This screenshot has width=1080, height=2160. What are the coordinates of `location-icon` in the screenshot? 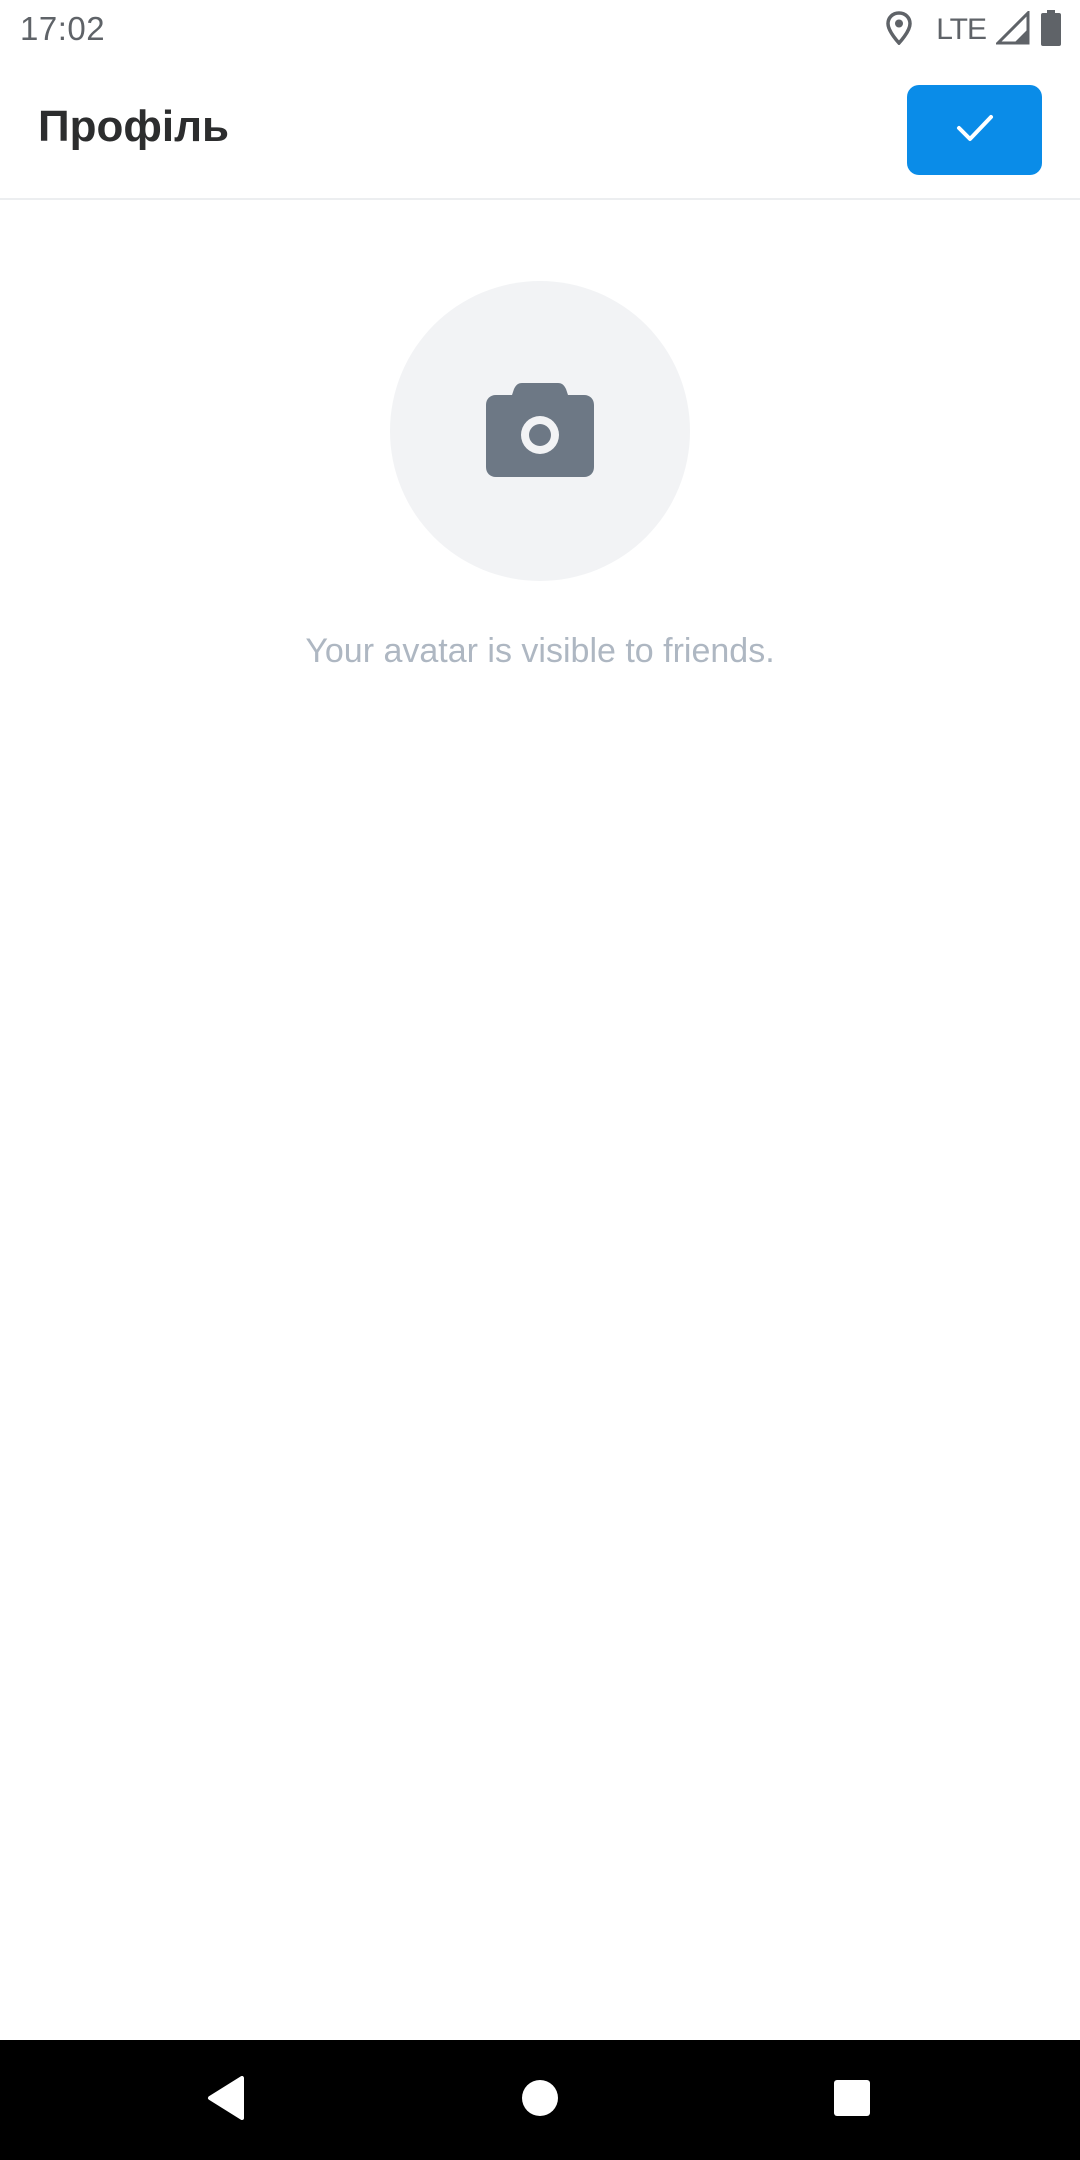 It's located at (899, 30).